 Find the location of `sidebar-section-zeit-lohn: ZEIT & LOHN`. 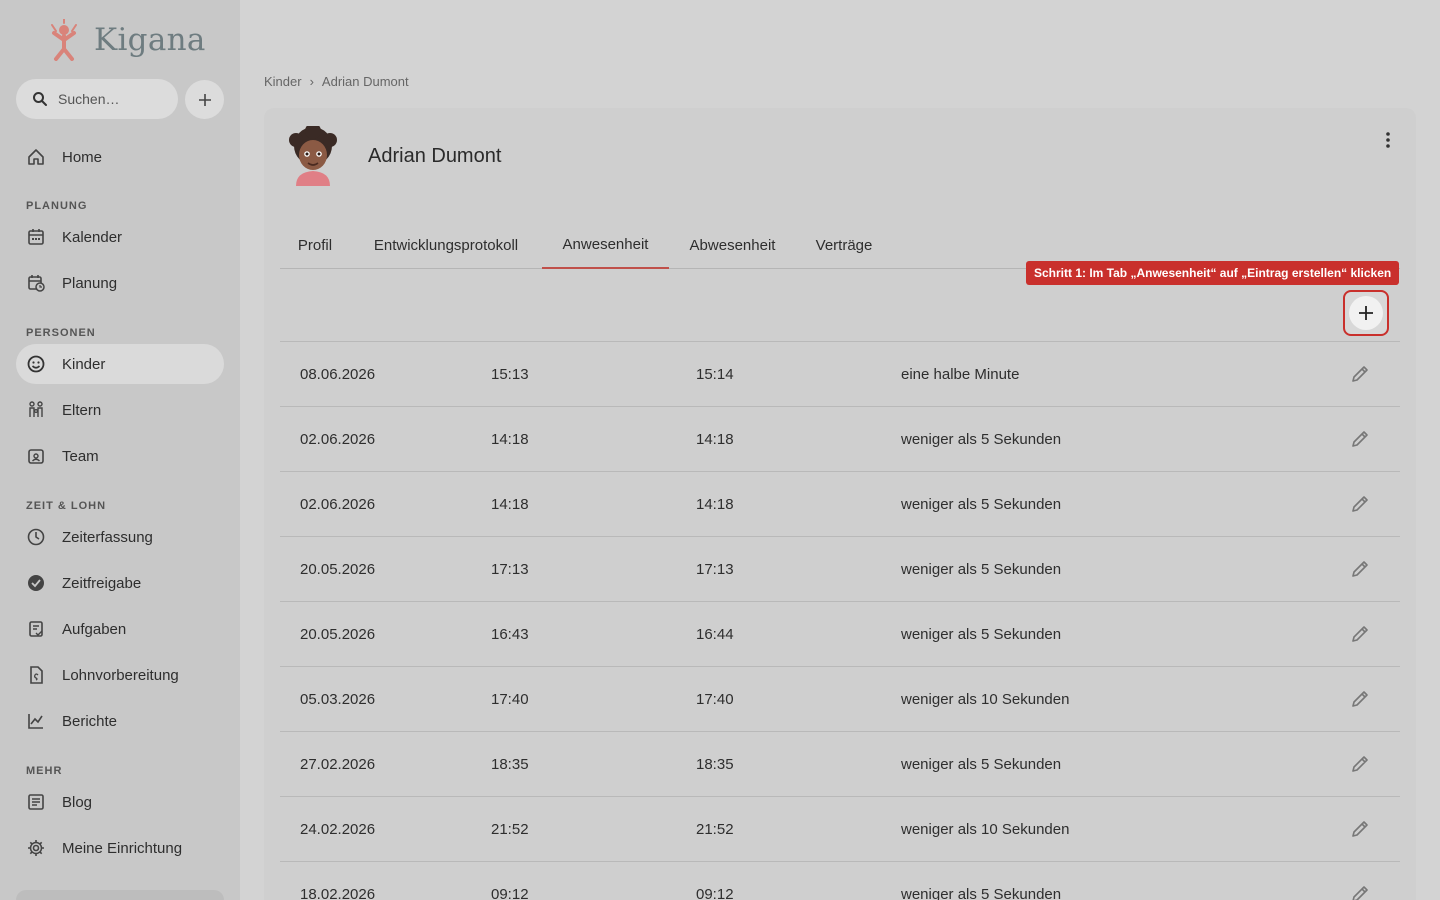

sidebar-section-zeit-lohn: ZEIT & LOHN is located at coordinates (66, 506).